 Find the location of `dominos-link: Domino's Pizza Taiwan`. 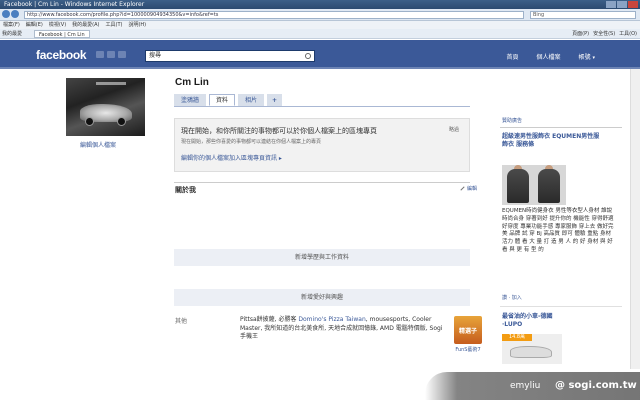

dominos-link: Domino's Pizza Taiwan is located at coordinates (331, 319).